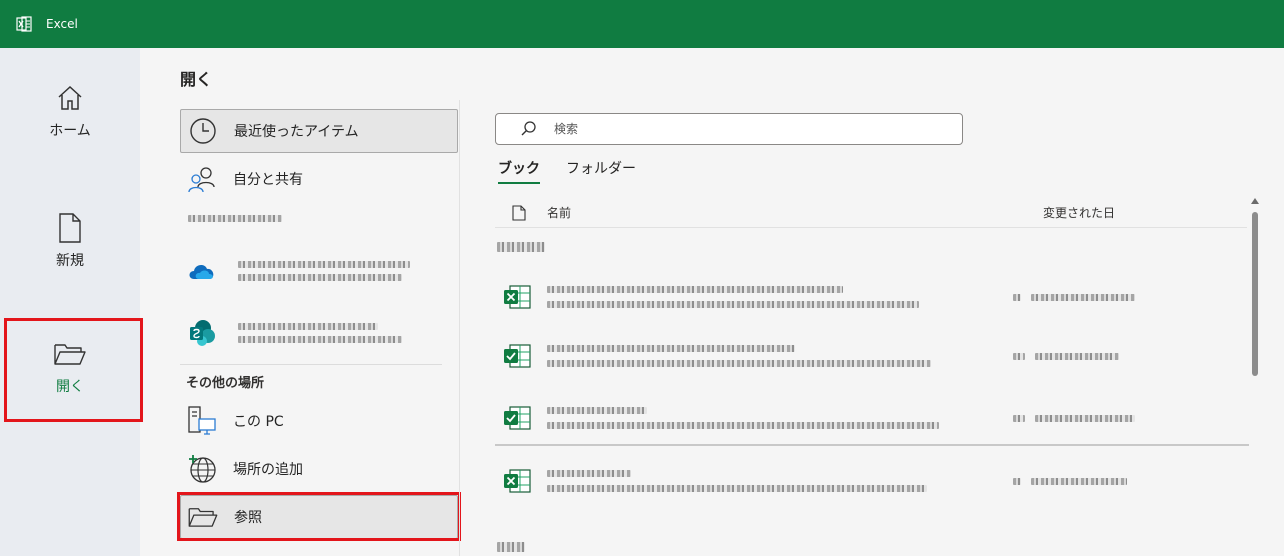  Describe the element at coordinates (519, 212) in the screenshot. I see `file-type-icon` at that location.